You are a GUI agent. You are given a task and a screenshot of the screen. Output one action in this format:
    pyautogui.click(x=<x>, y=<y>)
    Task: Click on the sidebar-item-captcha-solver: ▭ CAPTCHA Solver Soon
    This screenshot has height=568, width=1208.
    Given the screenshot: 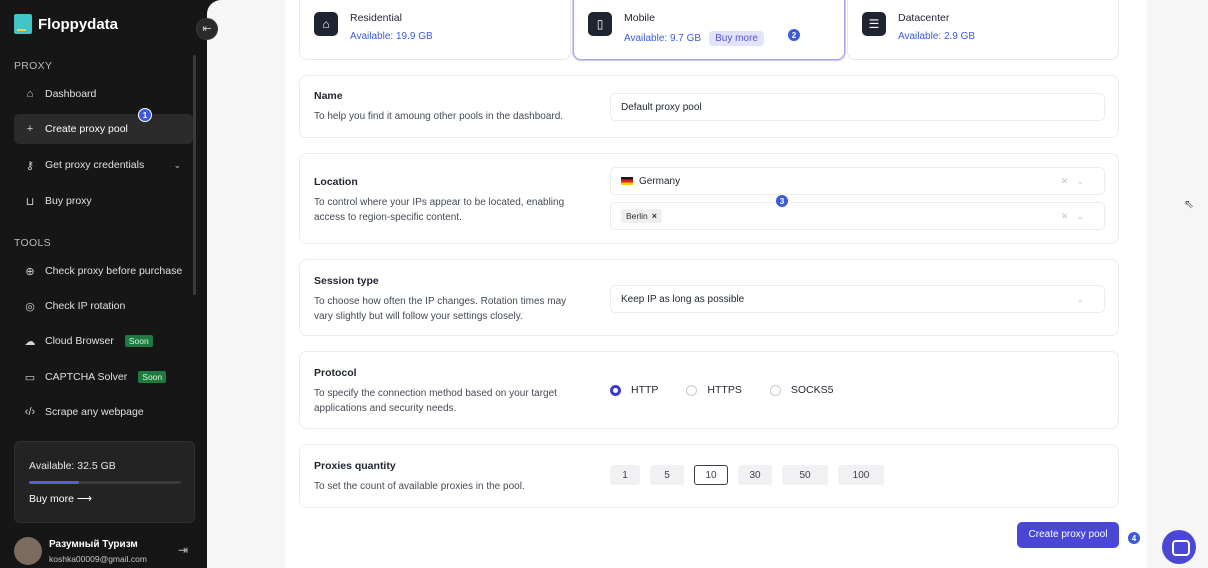 What is the action you would take?
    pyautogui.click(x=103, y=377)
    